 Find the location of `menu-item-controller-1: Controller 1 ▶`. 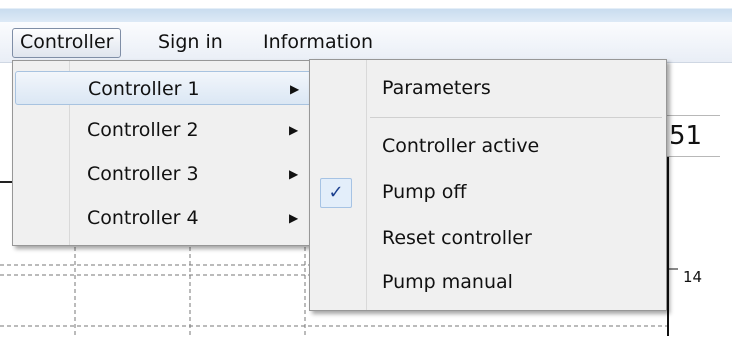

menu-item-controller-1: Controller 1 ▶ is located at coordinates (163, 88).